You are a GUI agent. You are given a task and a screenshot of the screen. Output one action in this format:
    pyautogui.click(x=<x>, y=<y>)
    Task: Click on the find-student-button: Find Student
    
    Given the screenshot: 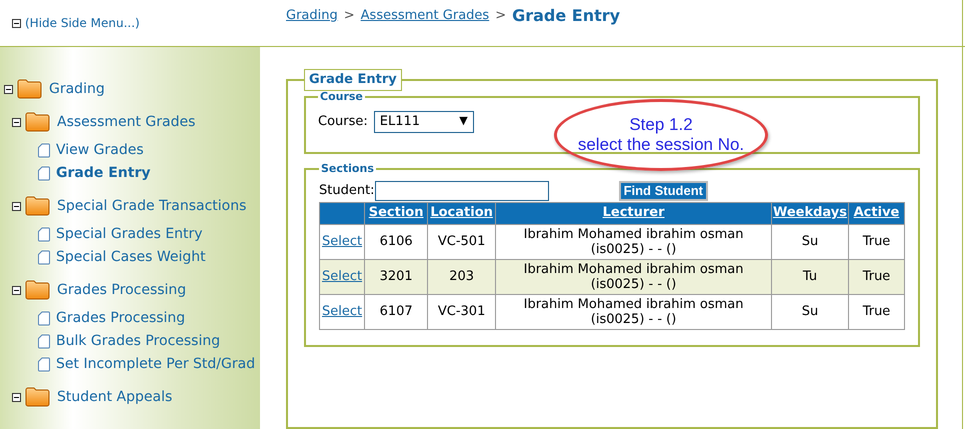 What is the action you would take?
    pyautogui.click(x=663, y=190)
    